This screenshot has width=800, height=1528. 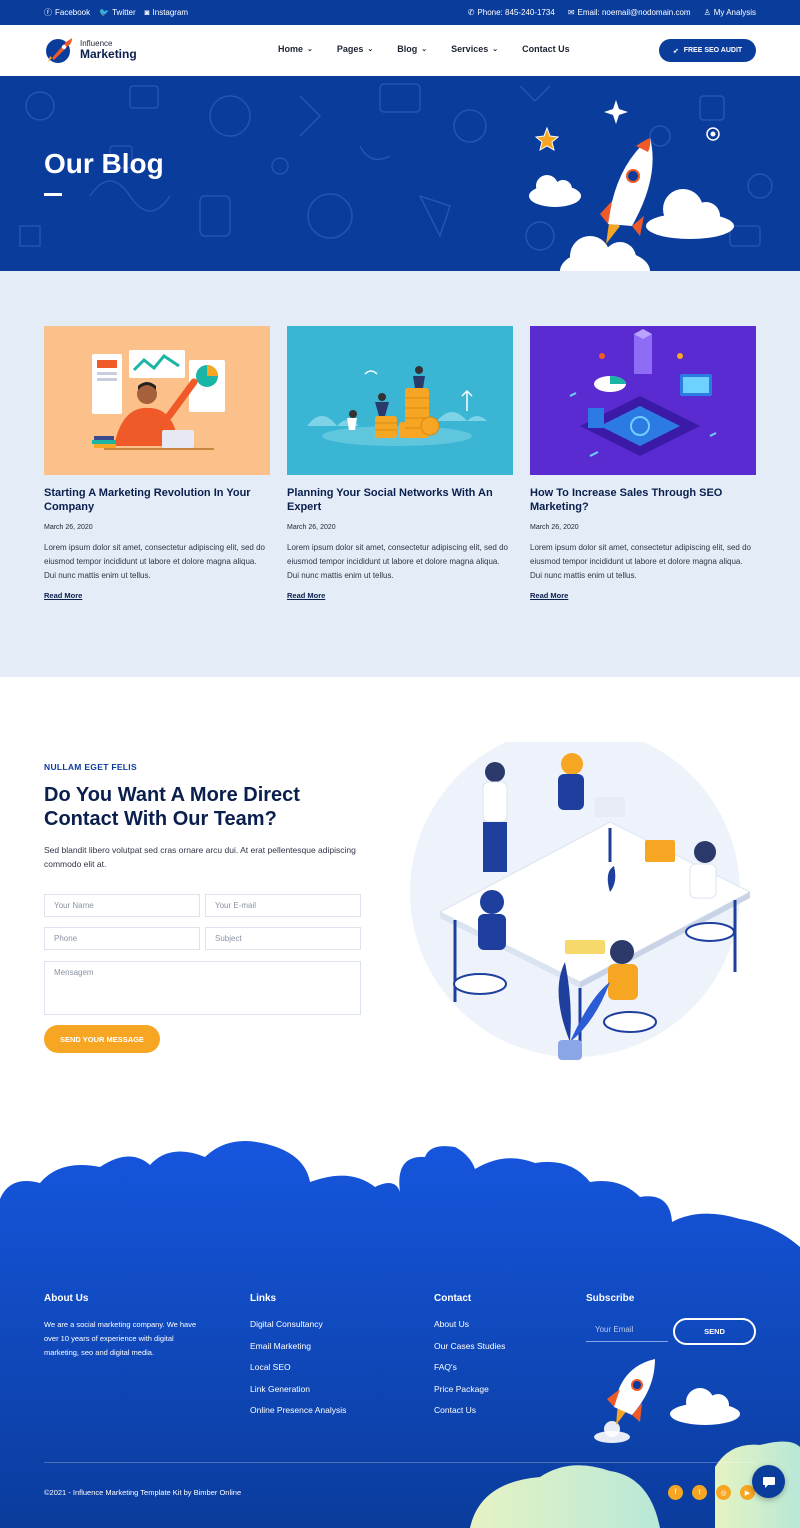 What do you see at coordinates (122, 938) in the screenshot?
I see `phone-input: Phone` at bounding box center [122, 938].